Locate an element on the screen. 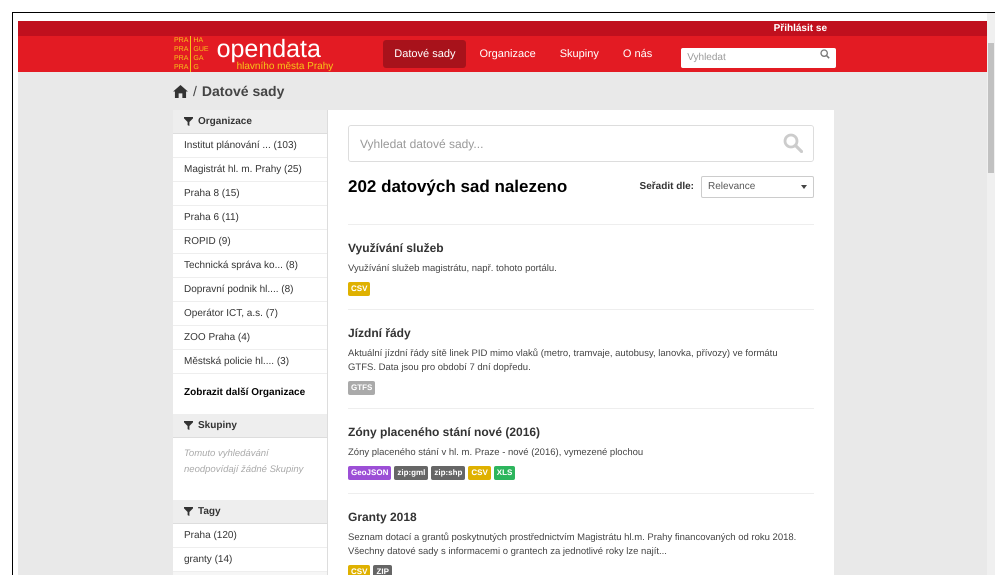  facet-item: ZOO Praha (4) is located at coordinates (250, 338).